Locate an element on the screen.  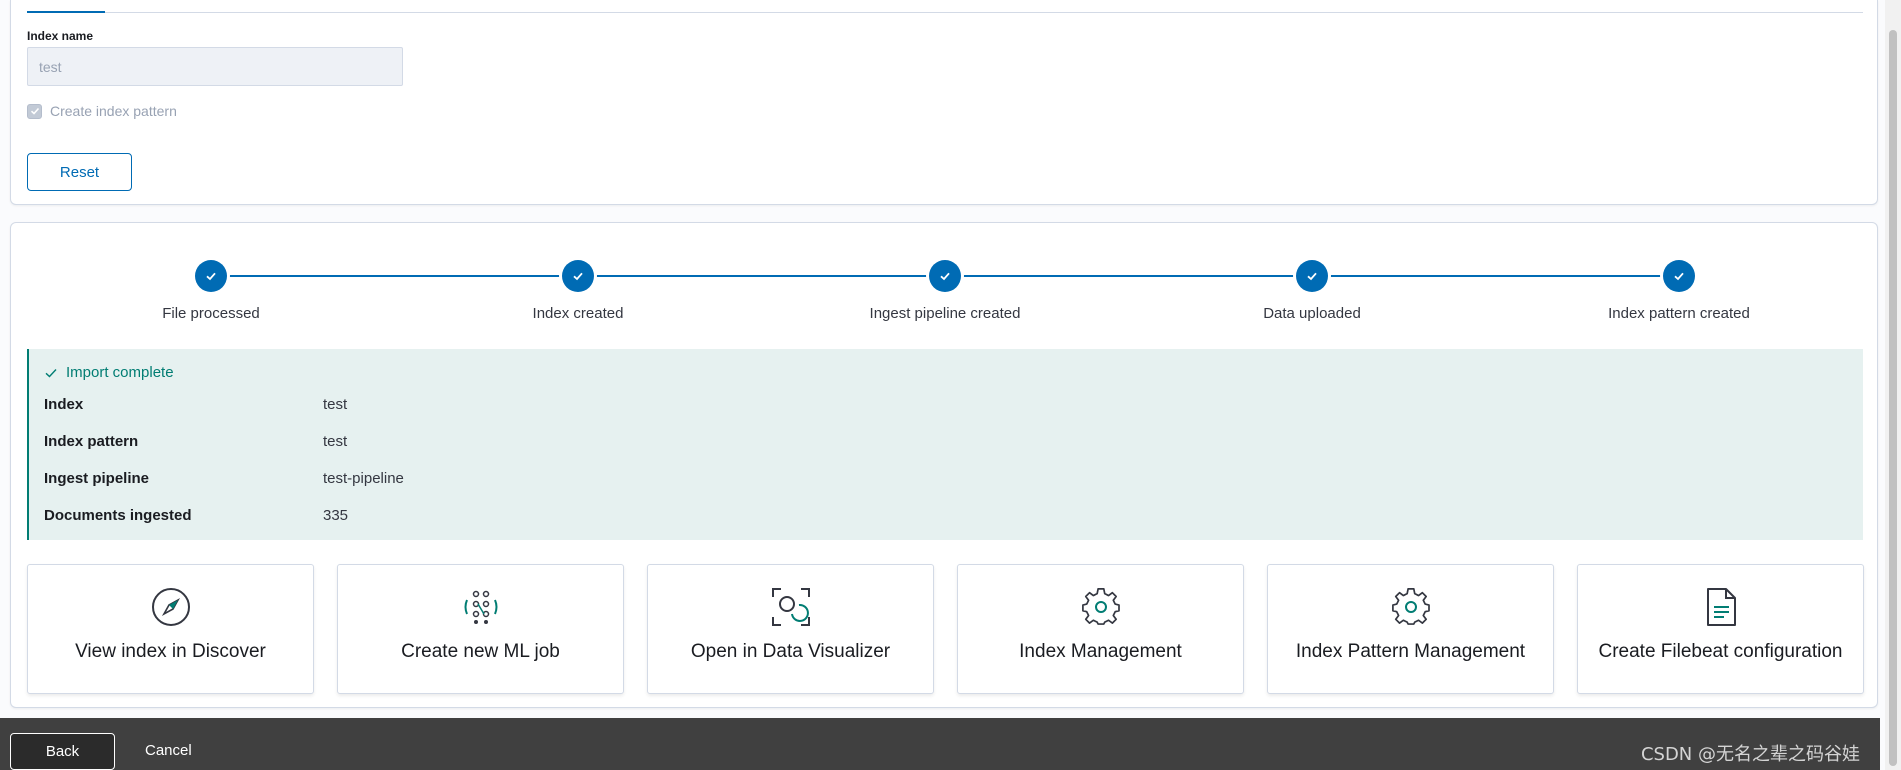
card-title: Open in Data Visualizer is located at coordinates (790, 651).